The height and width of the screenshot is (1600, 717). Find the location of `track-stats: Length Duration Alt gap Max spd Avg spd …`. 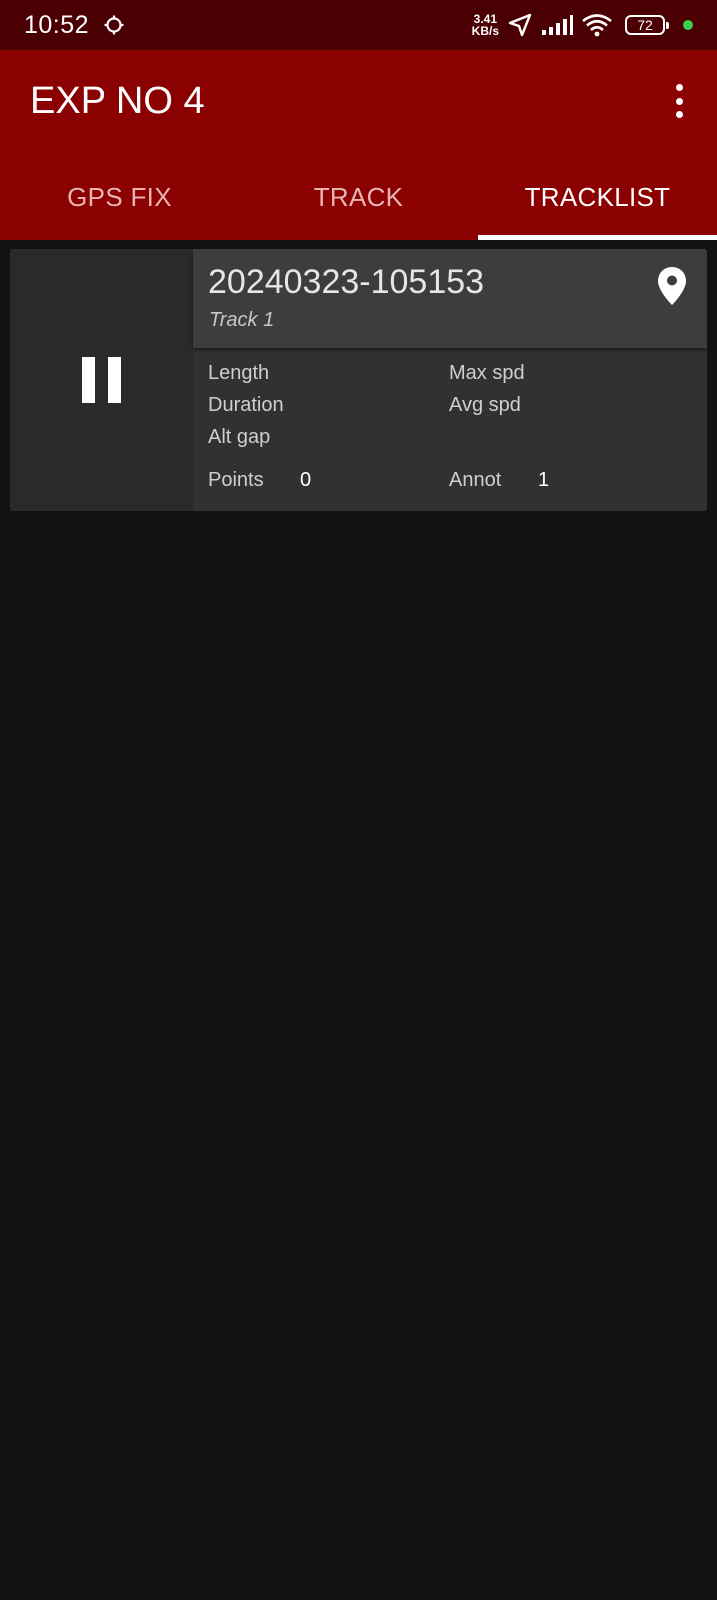

track-stats: Length Duration Alt gap Max spd Avg spd … is located at coordinates (450, 429).